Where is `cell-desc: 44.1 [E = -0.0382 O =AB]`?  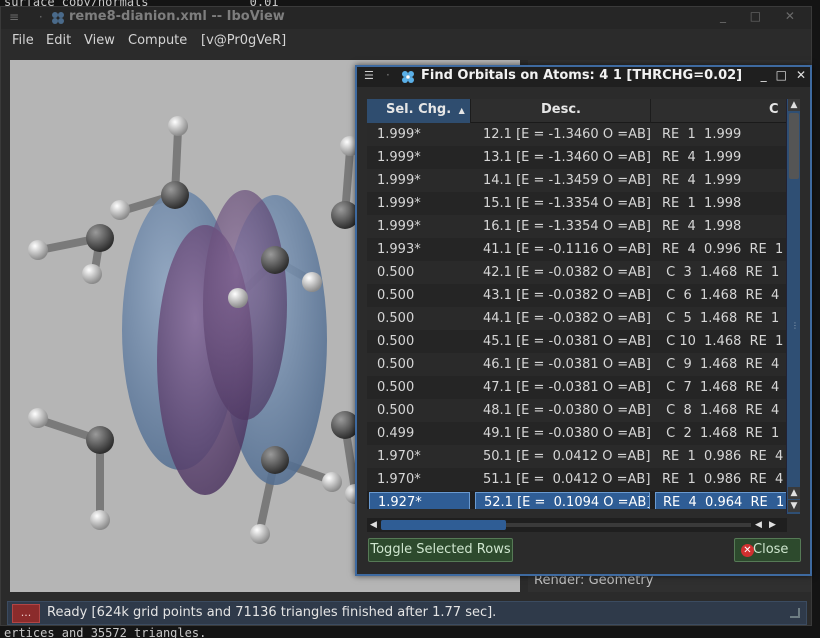 cell-desc: 44.1 [E = -0.0382 O =AB] is located at coordinates (567, 318).